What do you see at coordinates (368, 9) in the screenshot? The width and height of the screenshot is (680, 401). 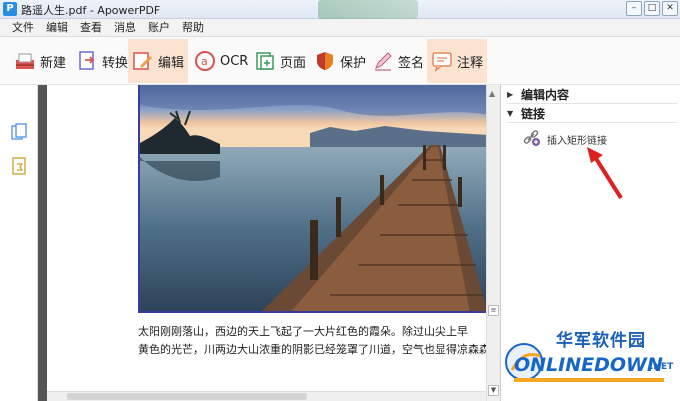 I see `title-watermark-logo` at bounding box center [368, 9].